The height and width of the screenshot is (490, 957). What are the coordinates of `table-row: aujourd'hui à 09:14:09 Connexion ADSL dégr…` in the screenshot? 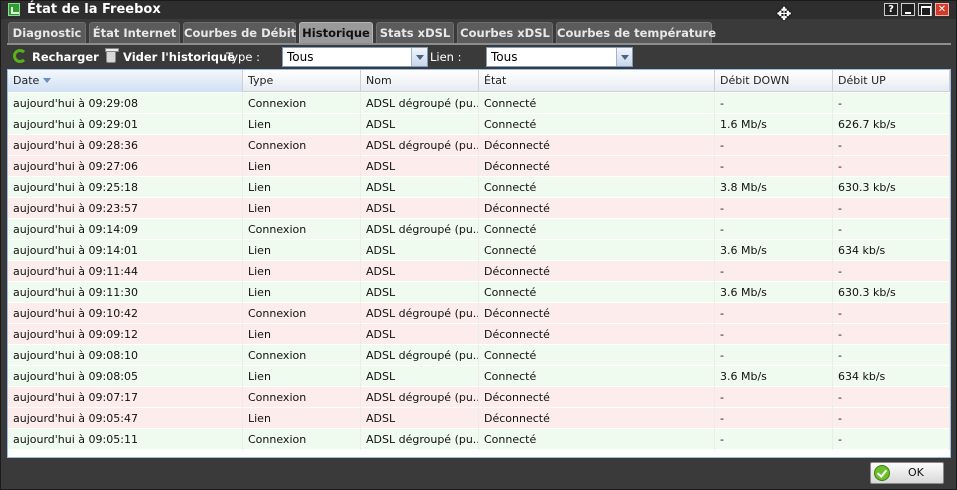 It's located at (479, 229).